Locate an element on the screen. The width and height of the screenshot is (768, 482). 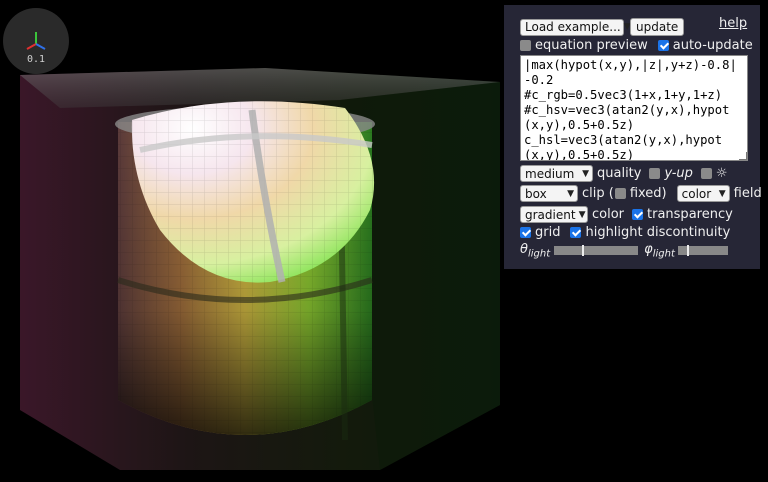
equation-preview-checkbox is located at coordinates (525, 45).